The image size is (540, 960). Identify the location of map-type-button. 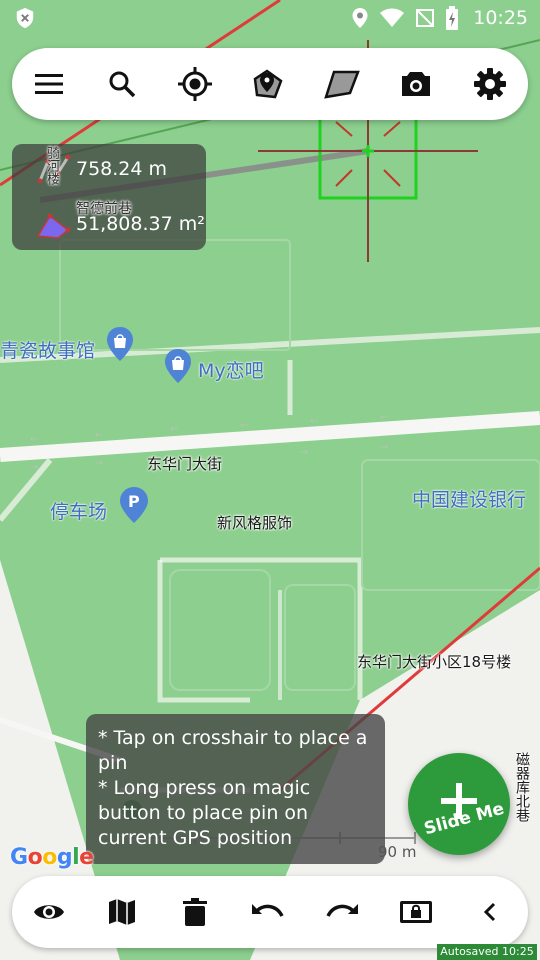
(122, 912).